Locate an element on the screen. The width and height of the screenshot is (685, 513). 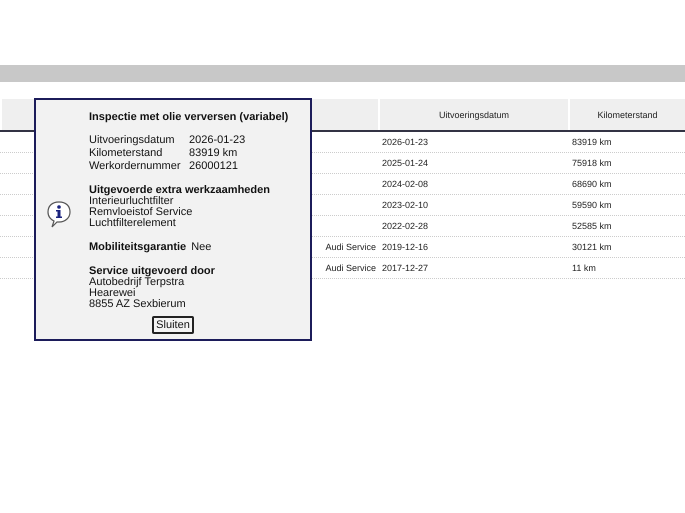
table-cell: 2024-02-08 is located at coordinates (405, 184).